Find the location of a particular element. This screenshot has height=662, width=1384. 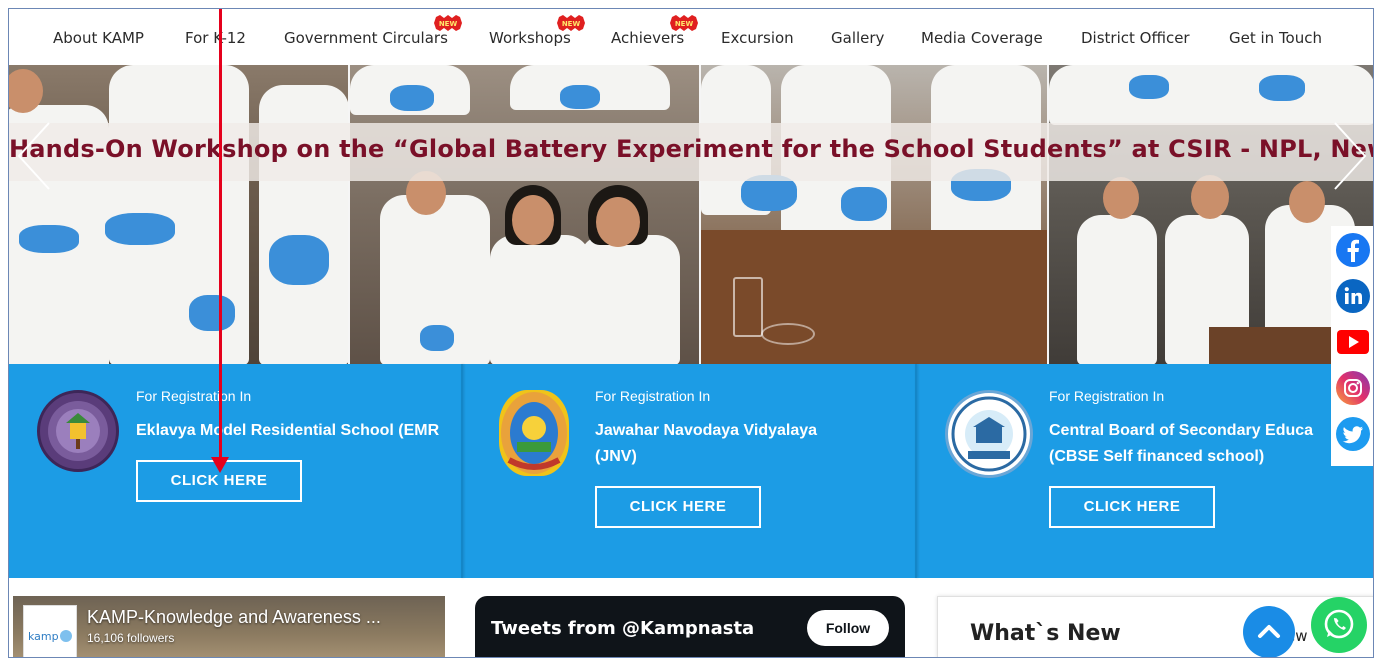

instagram-link is located at coordinates (1353, 388).